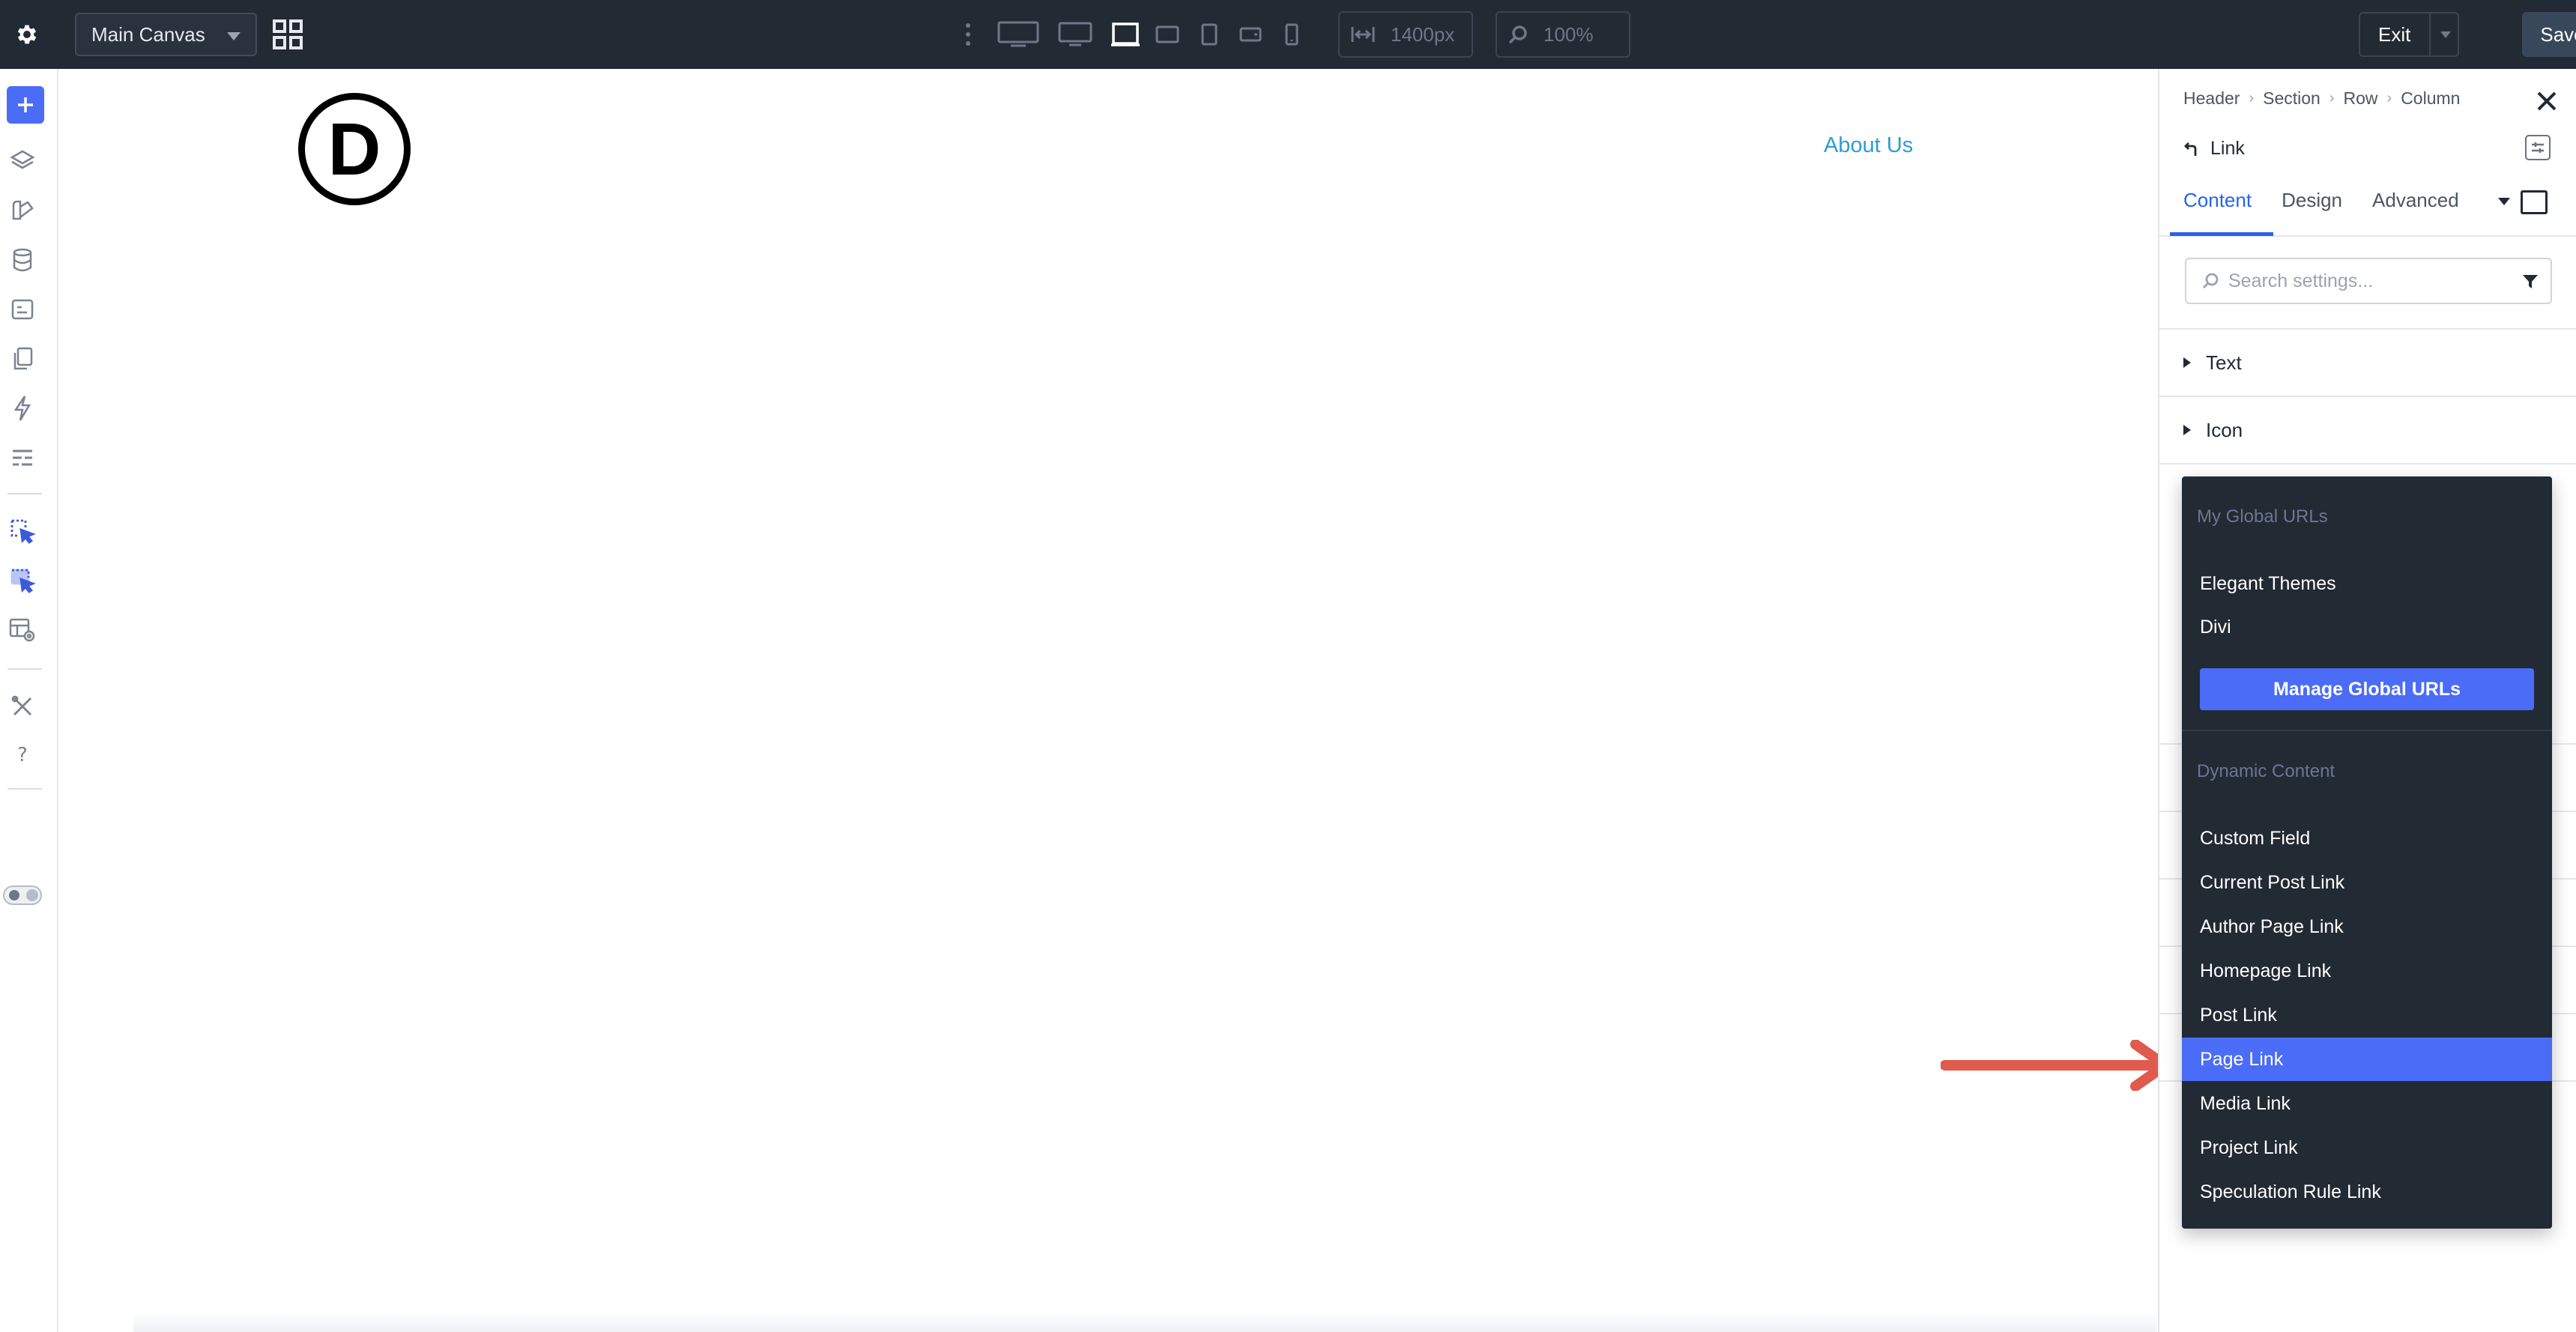 This screenshot has height=1332, width=2576. What do you see at coordinates (2367, 1192) in the screenshot?
I see `menu-item-speculation-rule-link: Speculation Rule Link` at bounding box center [2367, 1192].